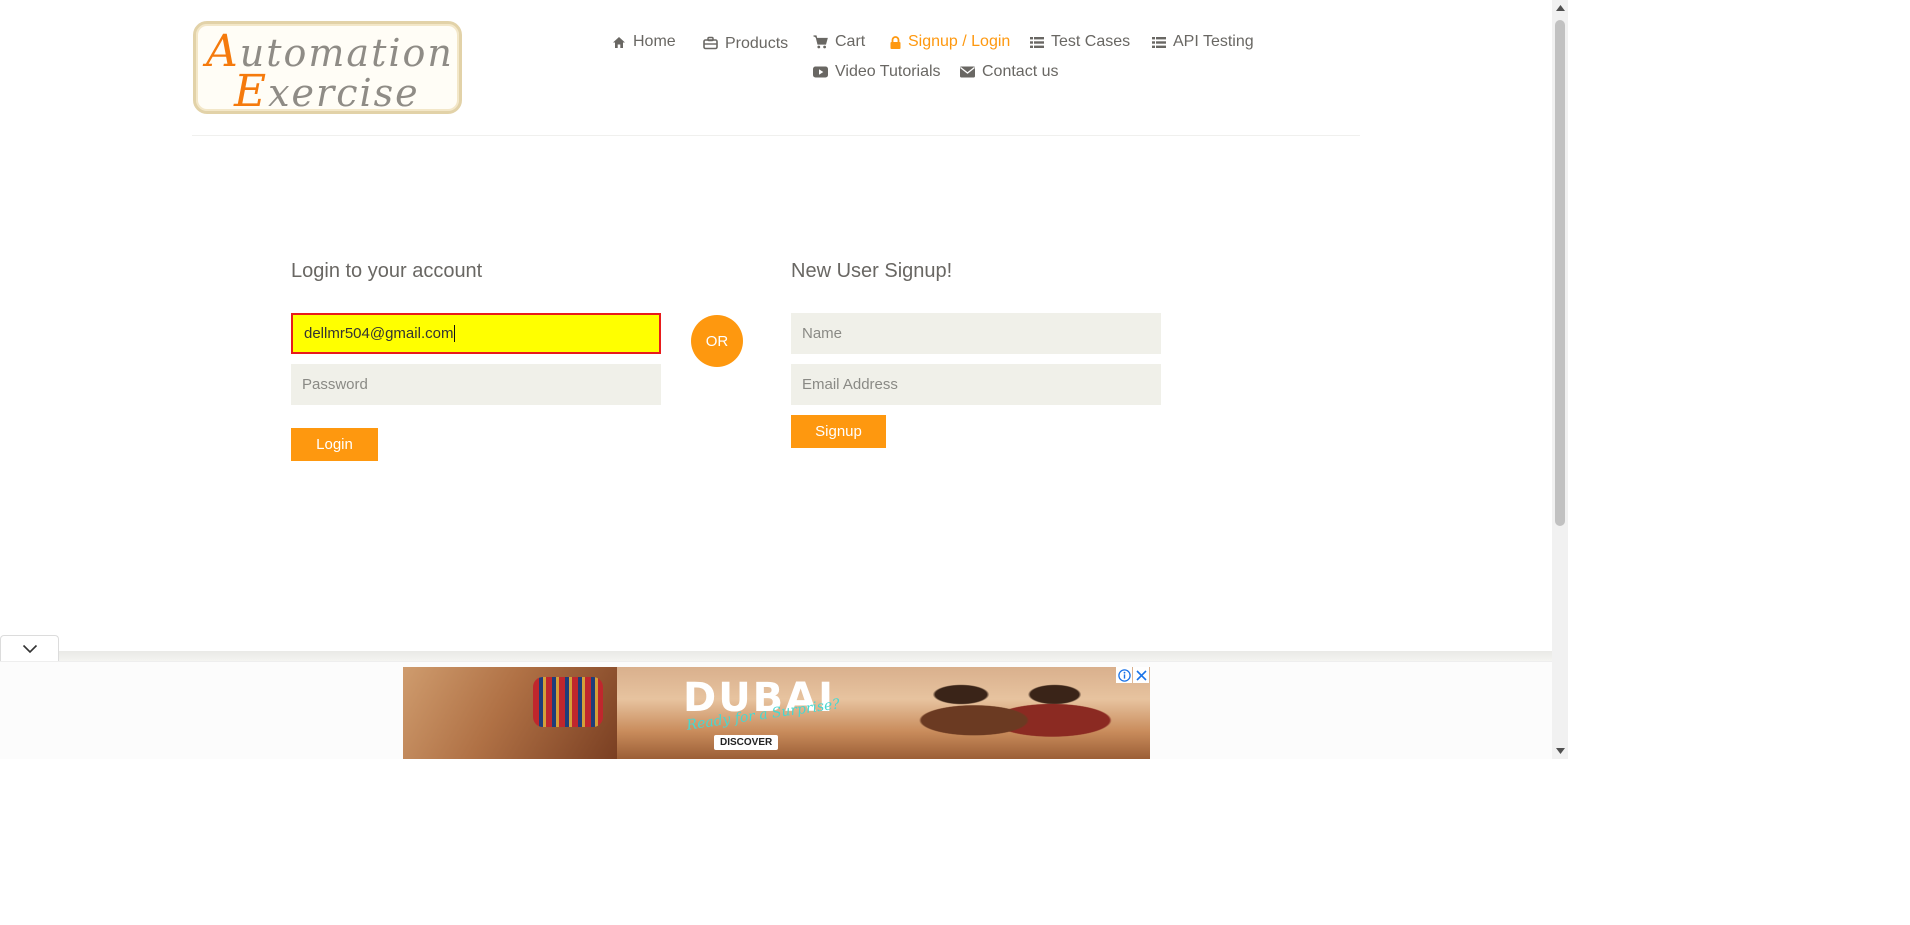  Describe the element at coordinates (619, 42) in the screenshot. I see `home-icon` at that location.